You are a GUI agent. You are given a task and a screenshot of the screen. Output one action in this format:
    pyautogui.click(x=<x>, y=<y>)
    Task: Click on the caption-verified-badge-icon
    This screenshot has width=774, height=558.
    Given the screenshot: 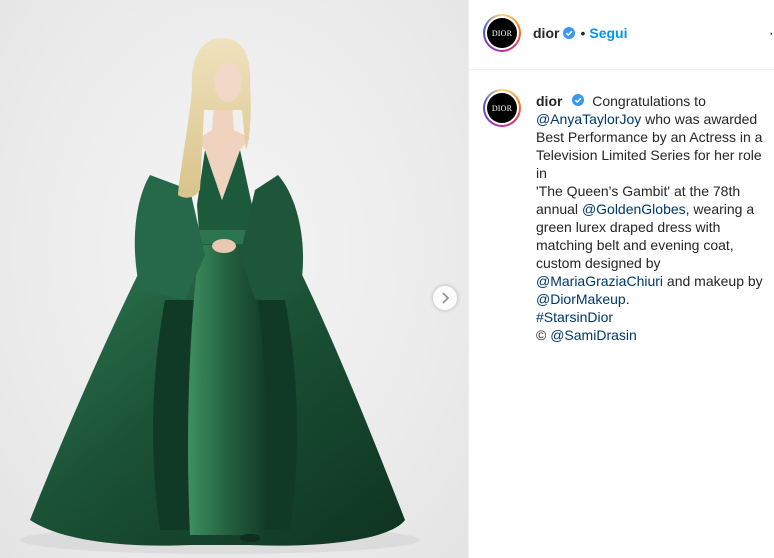 What is the action you would take?
    pyautogui.click(x=578, y=100)
    